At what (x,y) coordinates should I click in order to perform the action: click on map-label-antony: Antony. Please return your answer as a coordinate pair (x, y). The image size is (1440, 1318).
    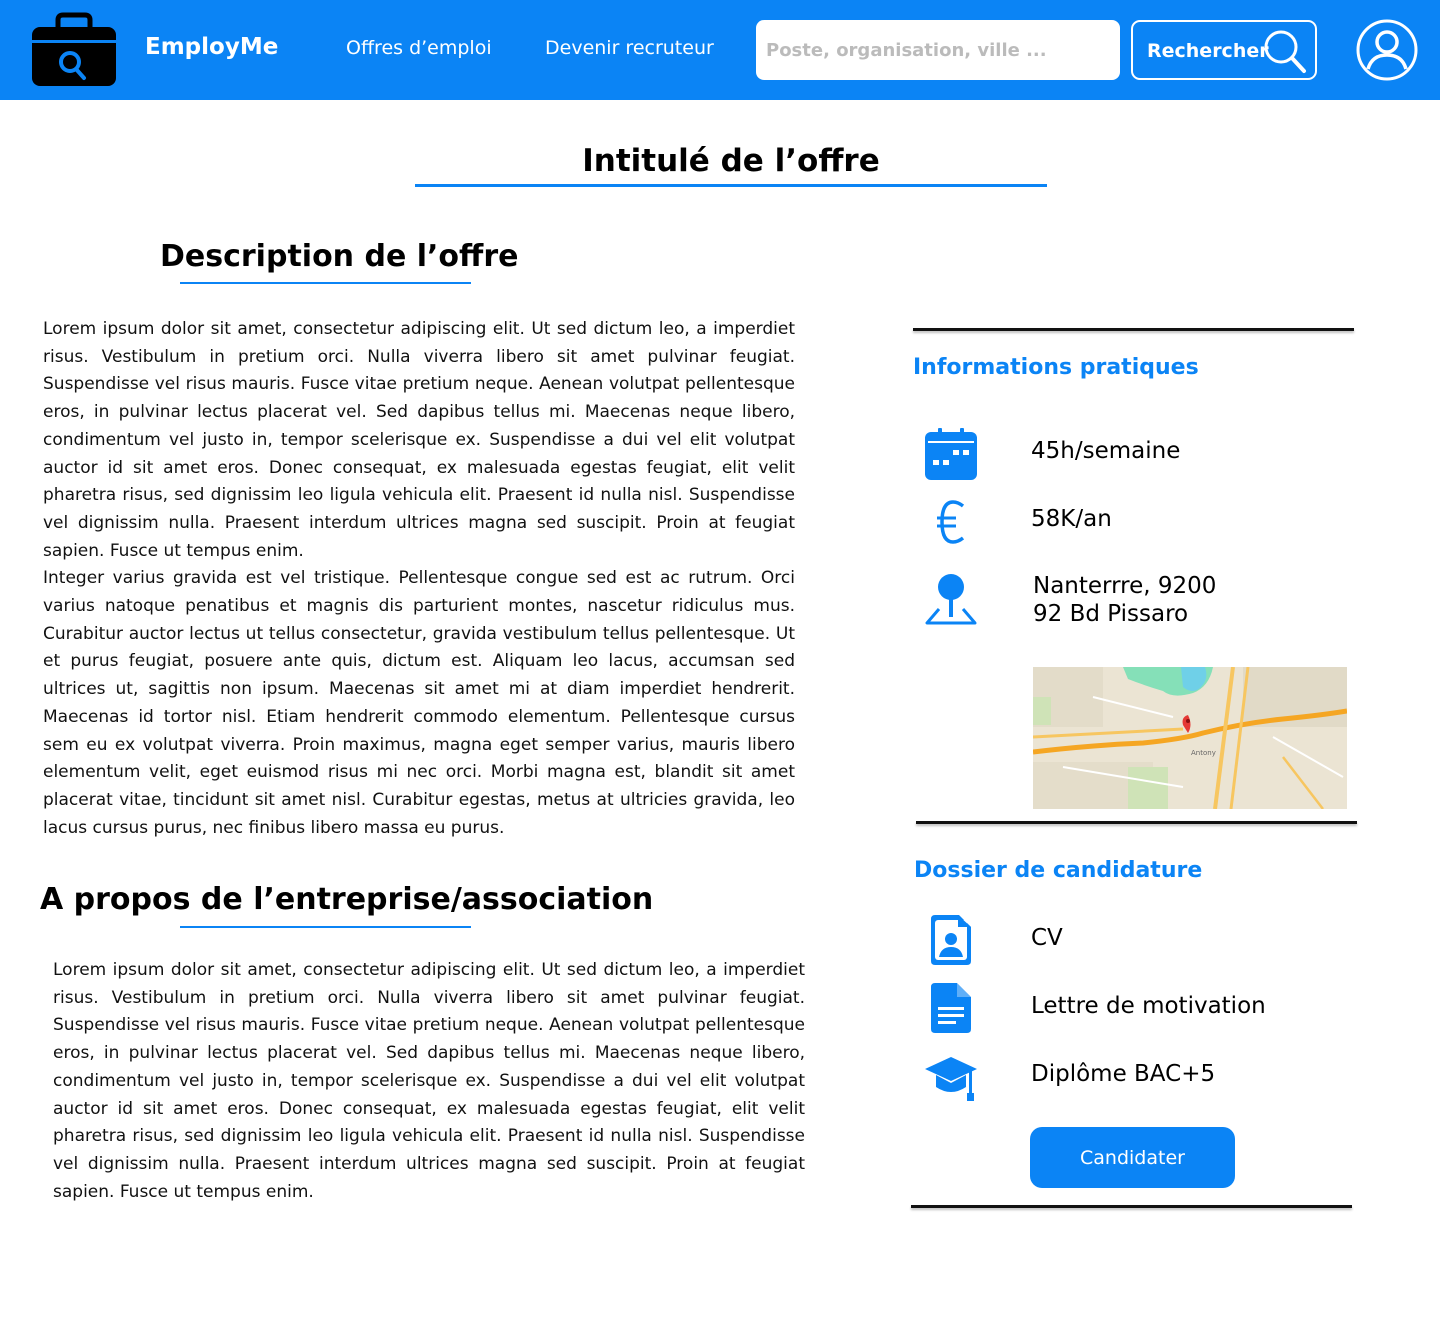
    Looking at the image, I should click on (1203, 753).